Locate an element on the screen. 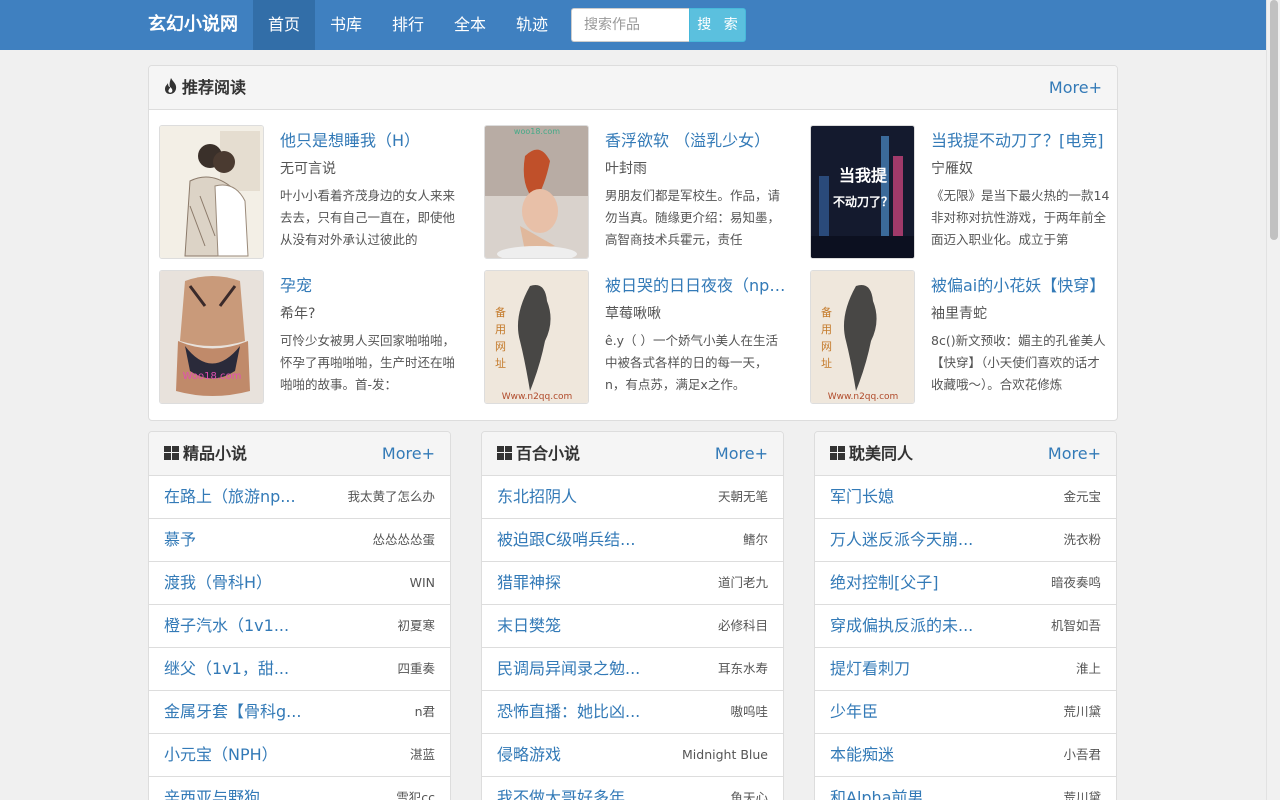  book-title-link: 少年臣 is located at coordinates (854, 712).